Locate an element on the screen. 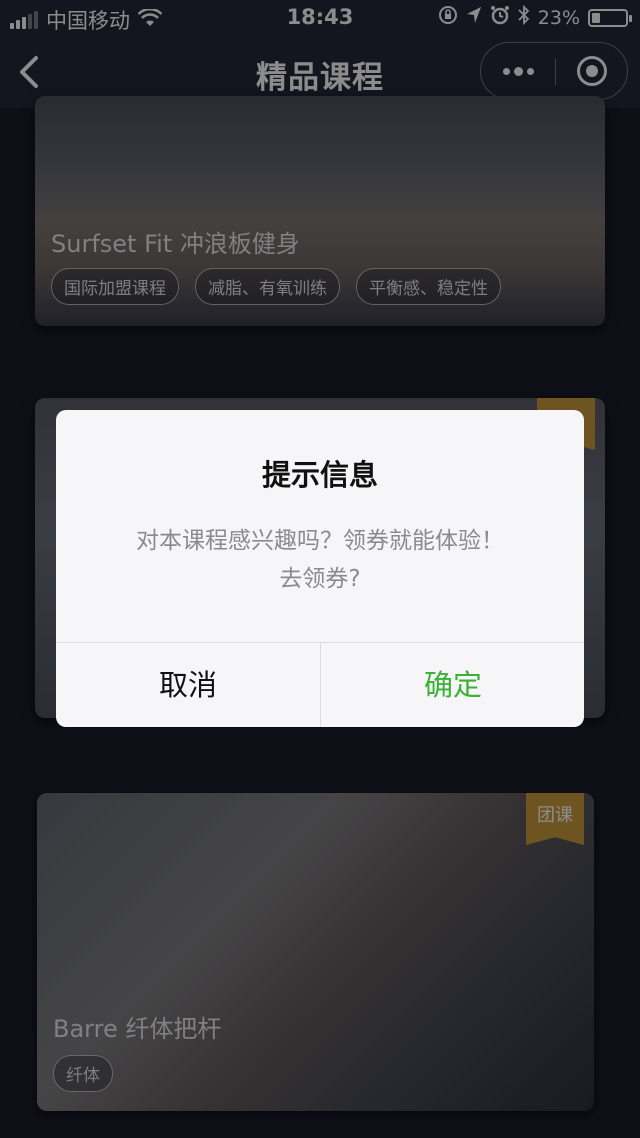 The height and width of the screenshot is (1138, 640). dialog-message-line: 去领券? is located at coordinates (320, 579).